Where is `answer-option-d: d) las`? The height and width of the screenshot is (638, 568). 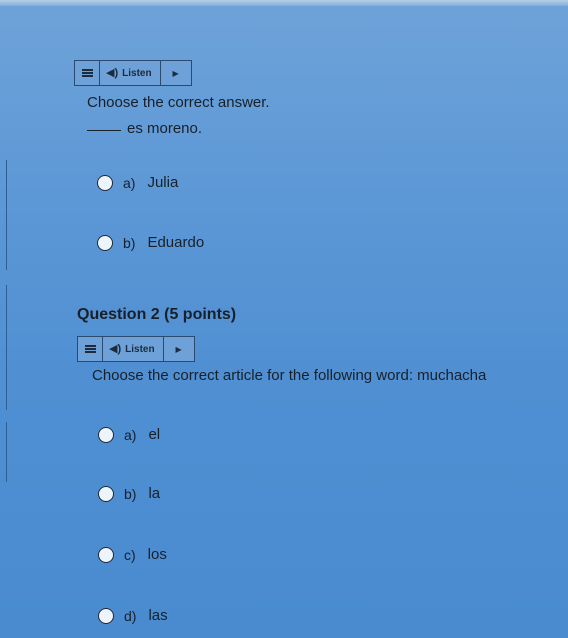
answer-option-d: d) las is located at coordinates (133, 615).